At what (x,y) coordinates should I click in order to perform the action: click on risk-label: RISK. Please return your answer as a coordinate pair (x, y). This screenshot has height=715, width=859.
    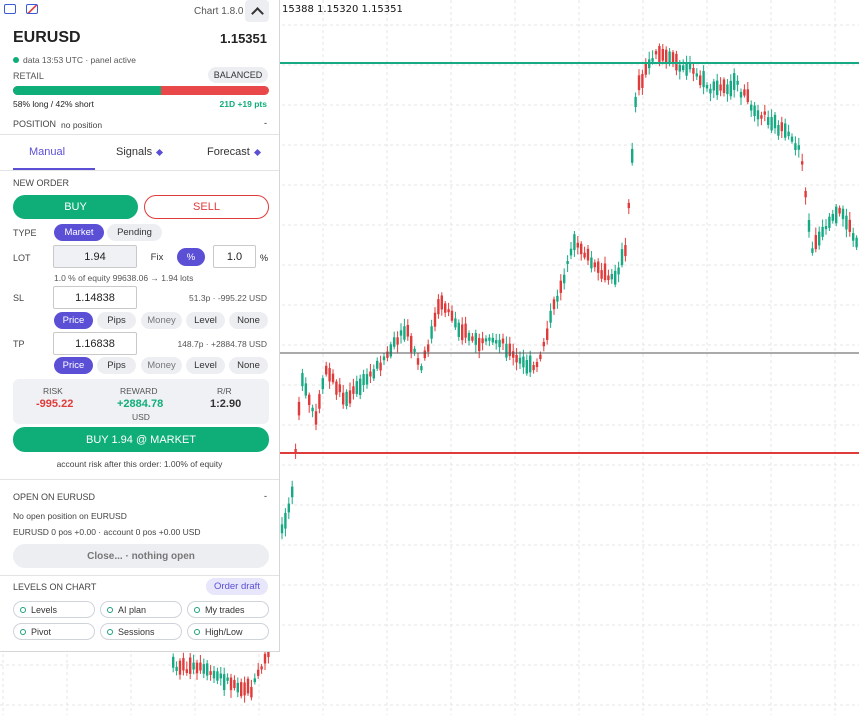
    Looking at the image, I should click on (53, 391).